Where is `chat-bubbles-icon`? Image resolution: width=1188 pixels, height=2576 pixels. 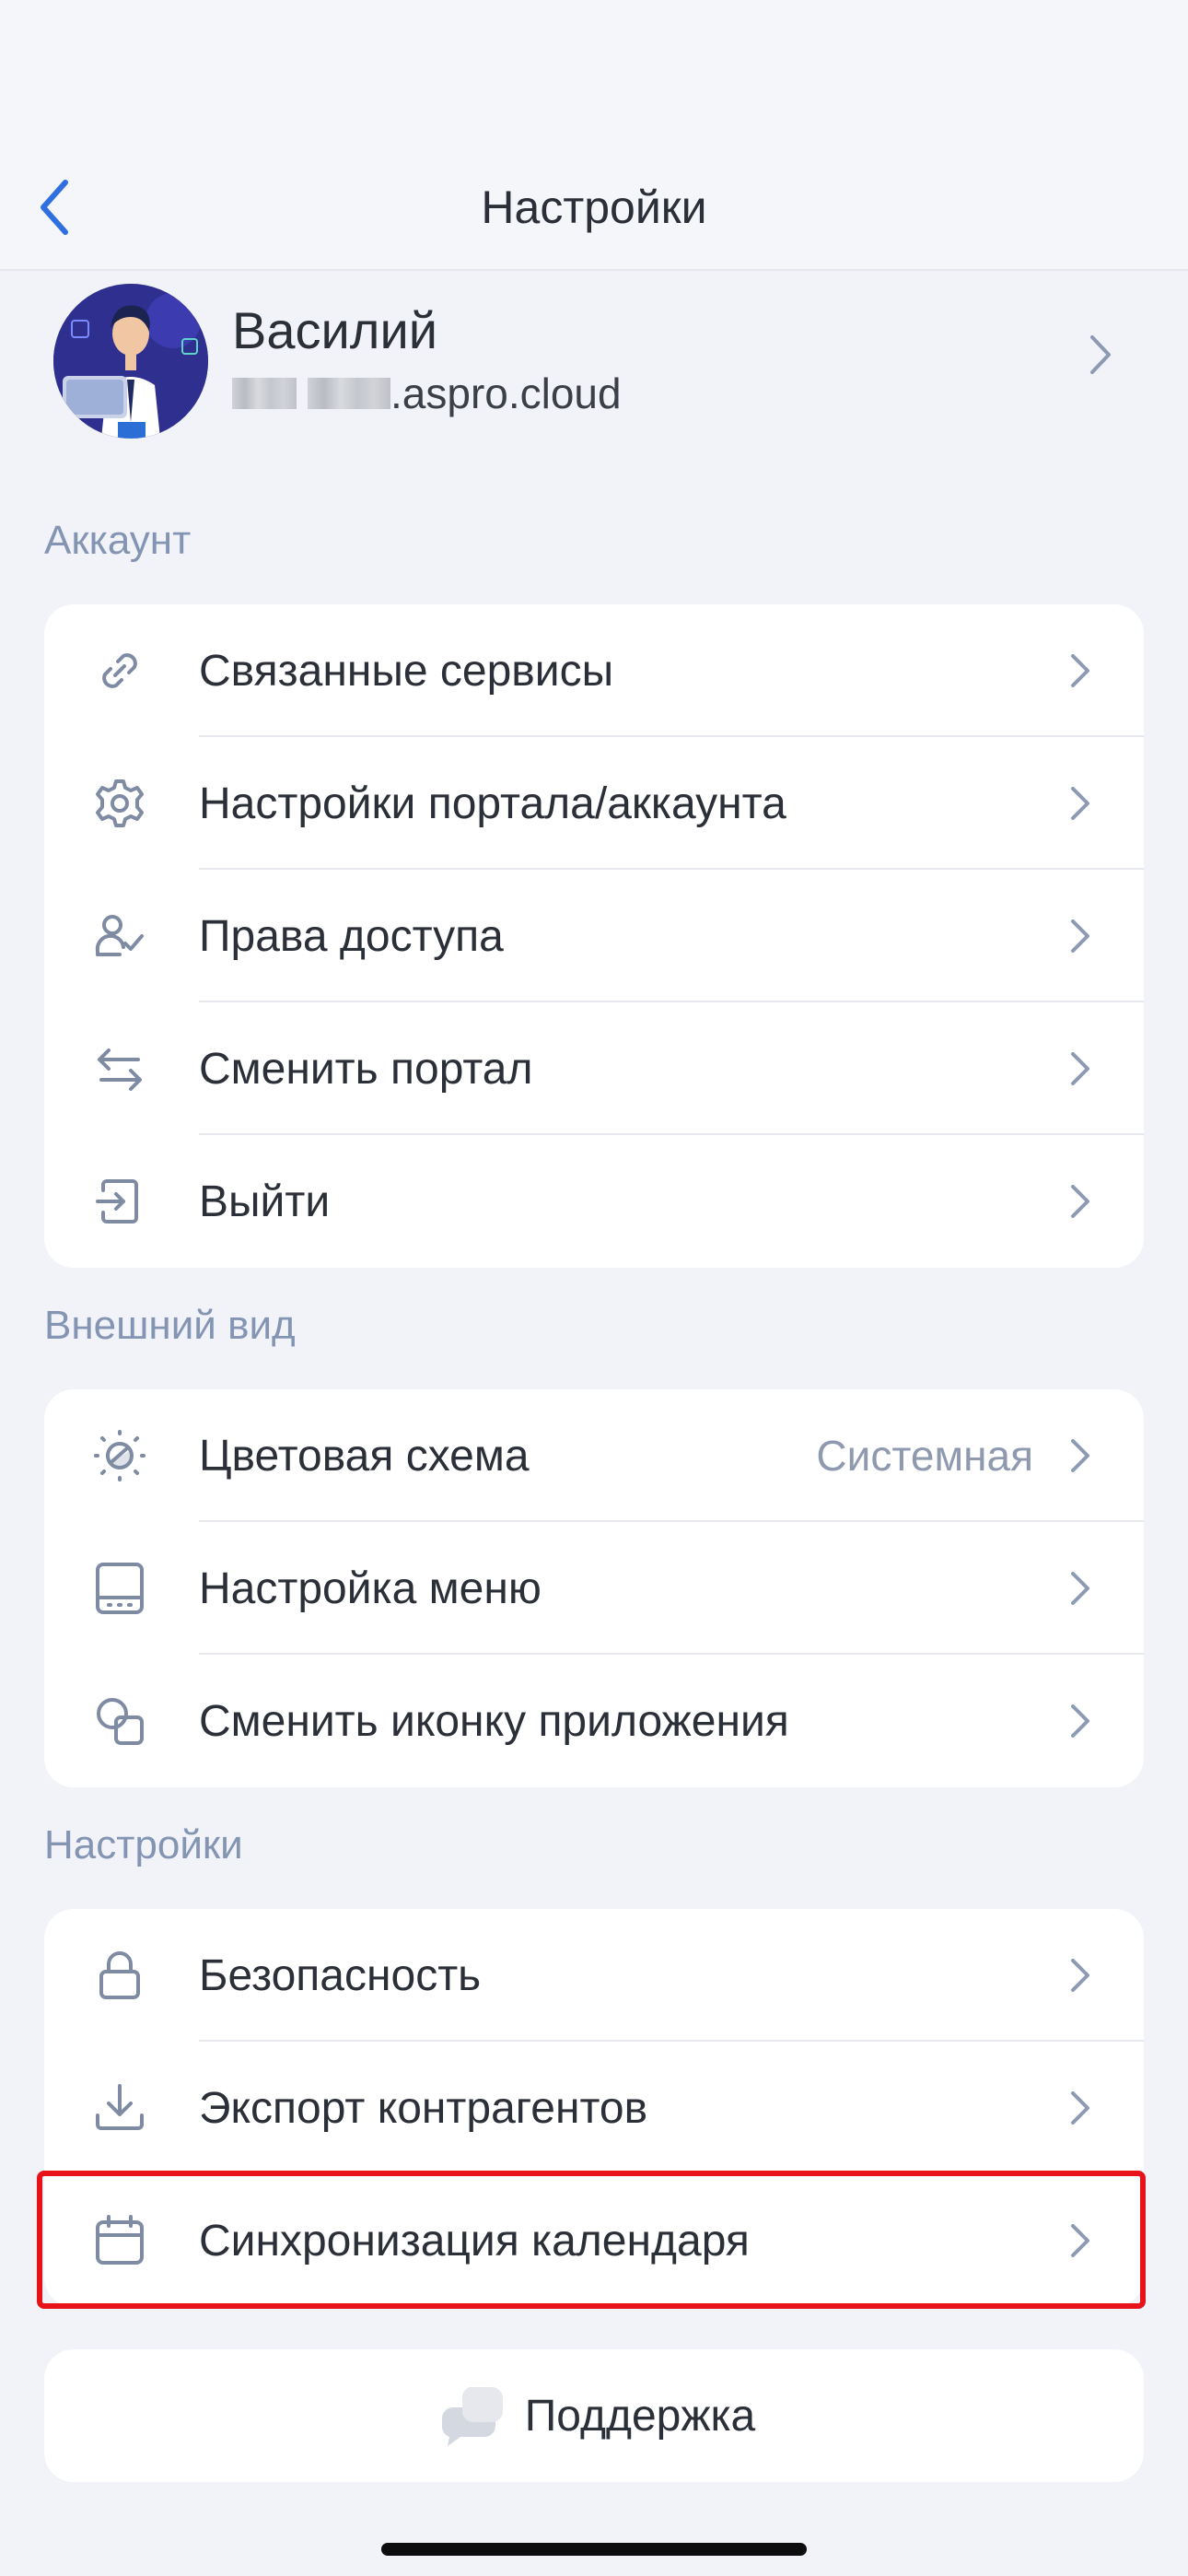
chat-bubbles-icon is located at coordinates (472, 2416).